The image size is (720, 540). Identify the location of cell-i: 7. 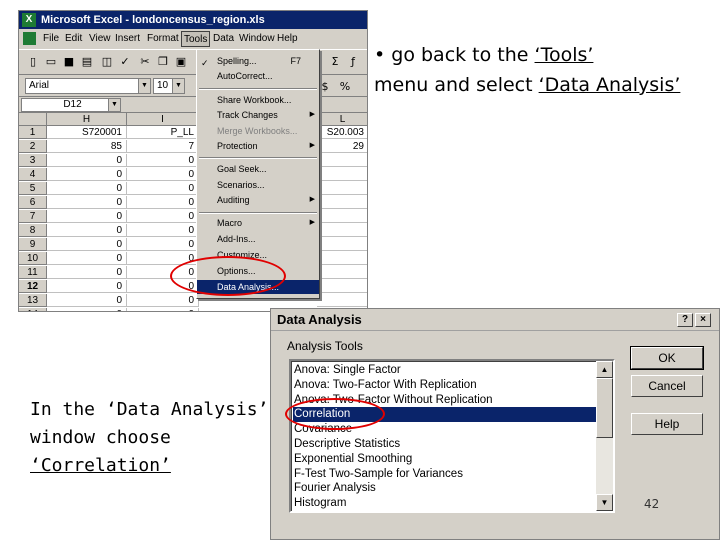
(163, 146).